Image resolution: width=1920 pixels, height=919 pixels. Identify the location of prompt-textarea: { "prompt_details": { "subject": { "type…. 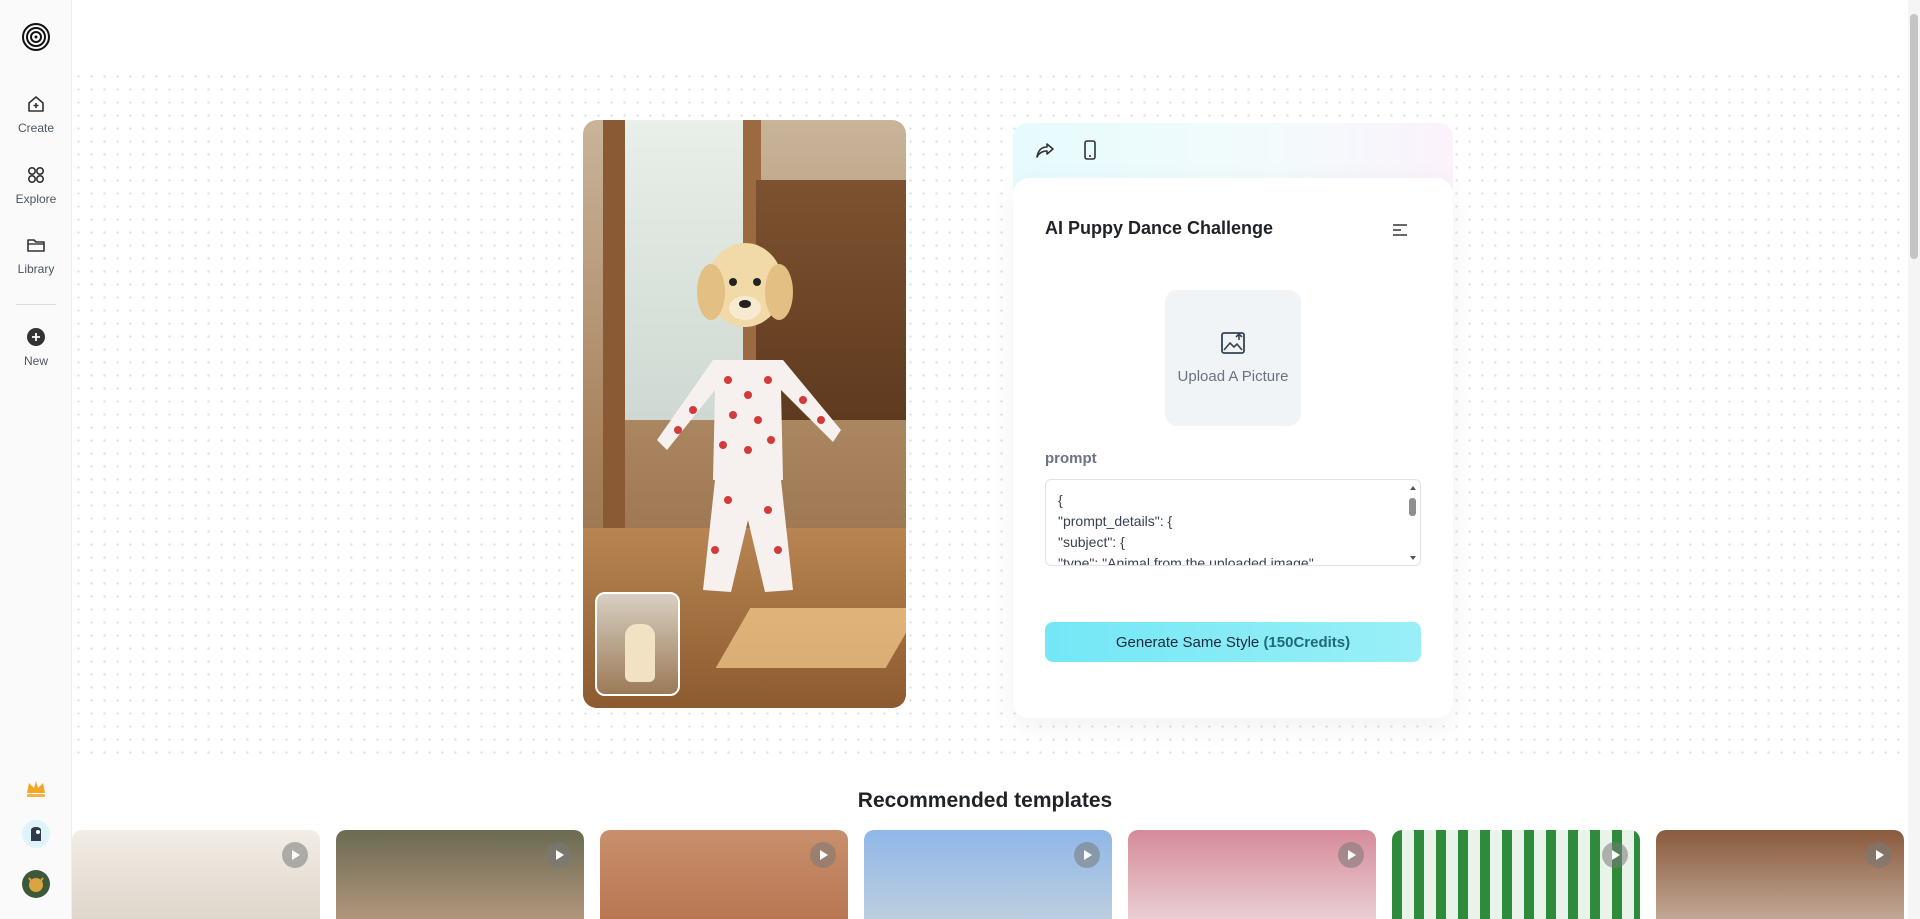
(1233, 522).